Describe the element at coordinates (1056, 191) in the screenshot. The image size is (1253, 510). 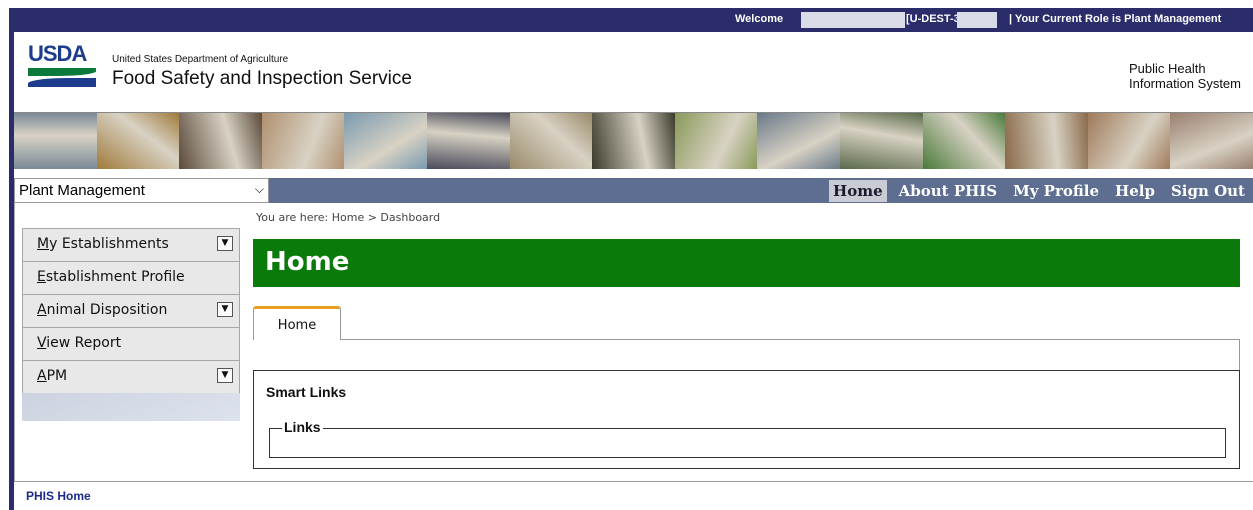
I see `nav-my-profile: My Profile` at that location.